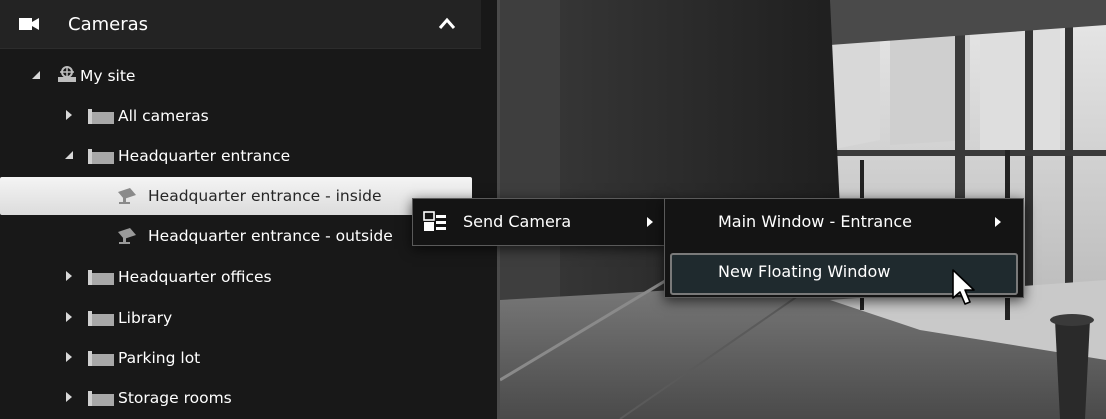 The height and width of the screenshot is (419, 1106). I want to click on tree-item-my-site: My site, so click(236, 76).